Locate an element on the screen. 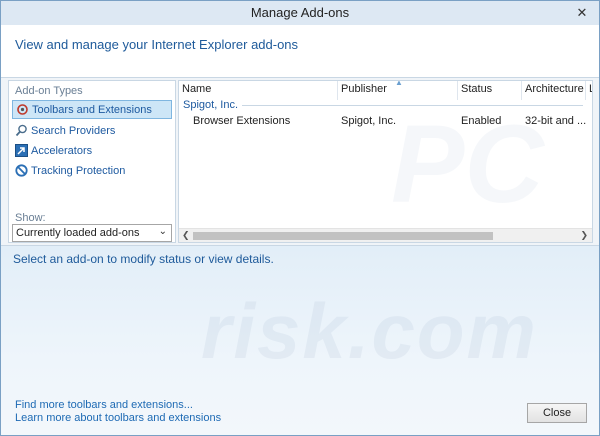  window-title: Manage Add-ons is located at coordinates (300, 12).